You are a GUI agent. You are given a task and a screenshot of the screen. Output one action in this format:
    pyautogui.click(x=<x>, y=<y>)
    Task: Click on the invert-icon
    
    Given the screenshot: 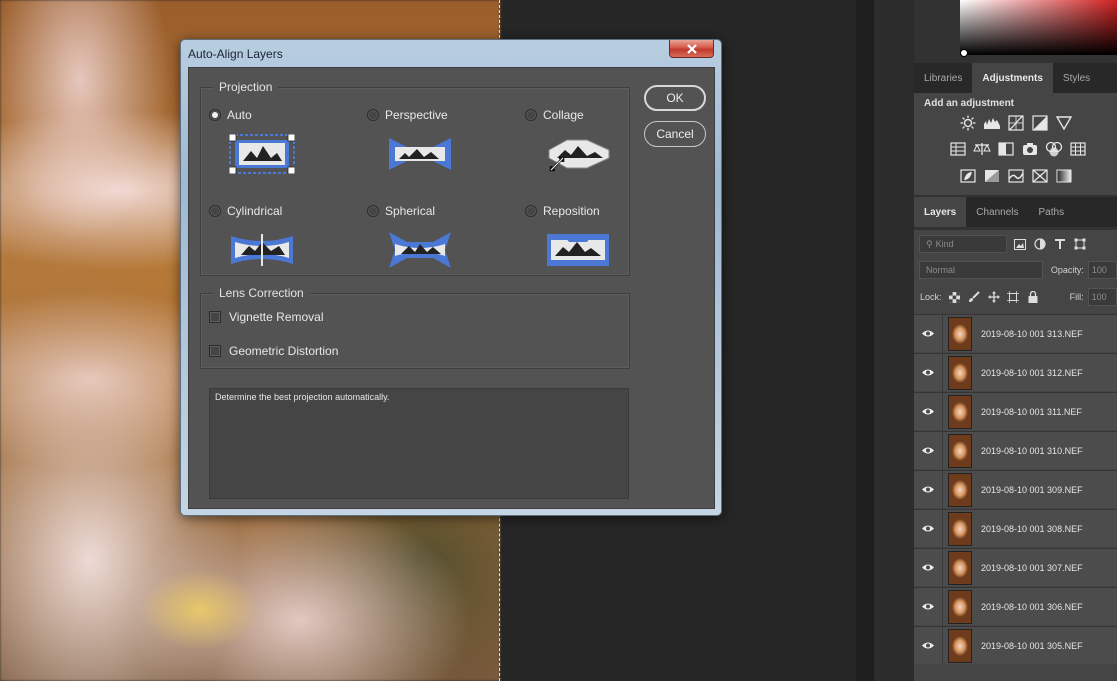 What is the action you would take?
    pyautogui.click(x=968, y=176)
    